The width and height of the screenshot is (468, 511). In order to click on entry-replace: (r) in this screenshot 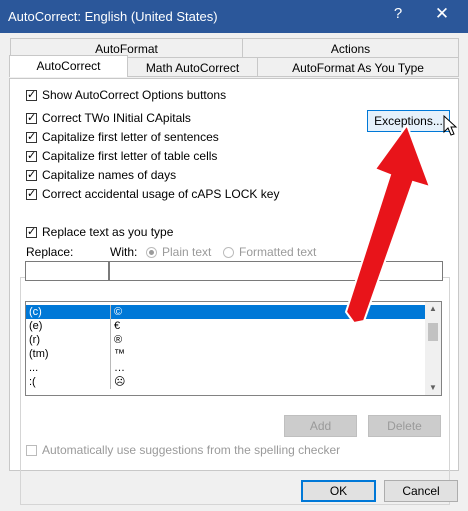, I will do `click(34, 340)`.